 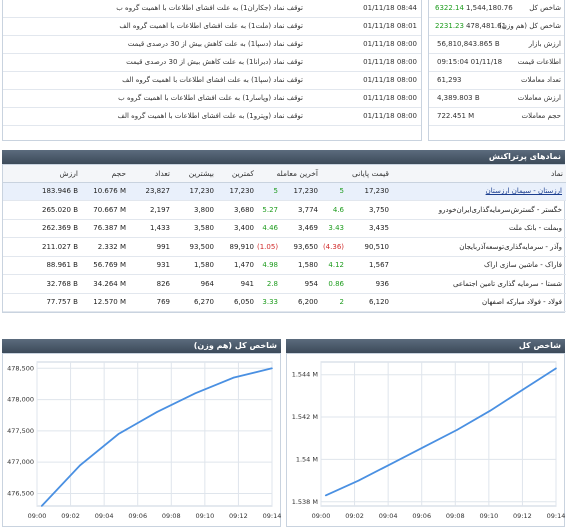 What do you see at coordinates (151, 210) in the screenshot?
I see `trade-count: 2,197` at bounding box center [151, 210].